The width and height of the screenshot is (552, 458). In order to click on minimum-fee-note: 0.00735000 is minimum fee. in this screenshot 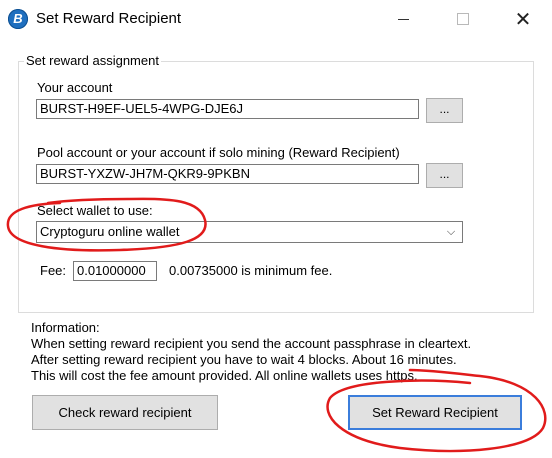, I will do `click(251, 270)`.